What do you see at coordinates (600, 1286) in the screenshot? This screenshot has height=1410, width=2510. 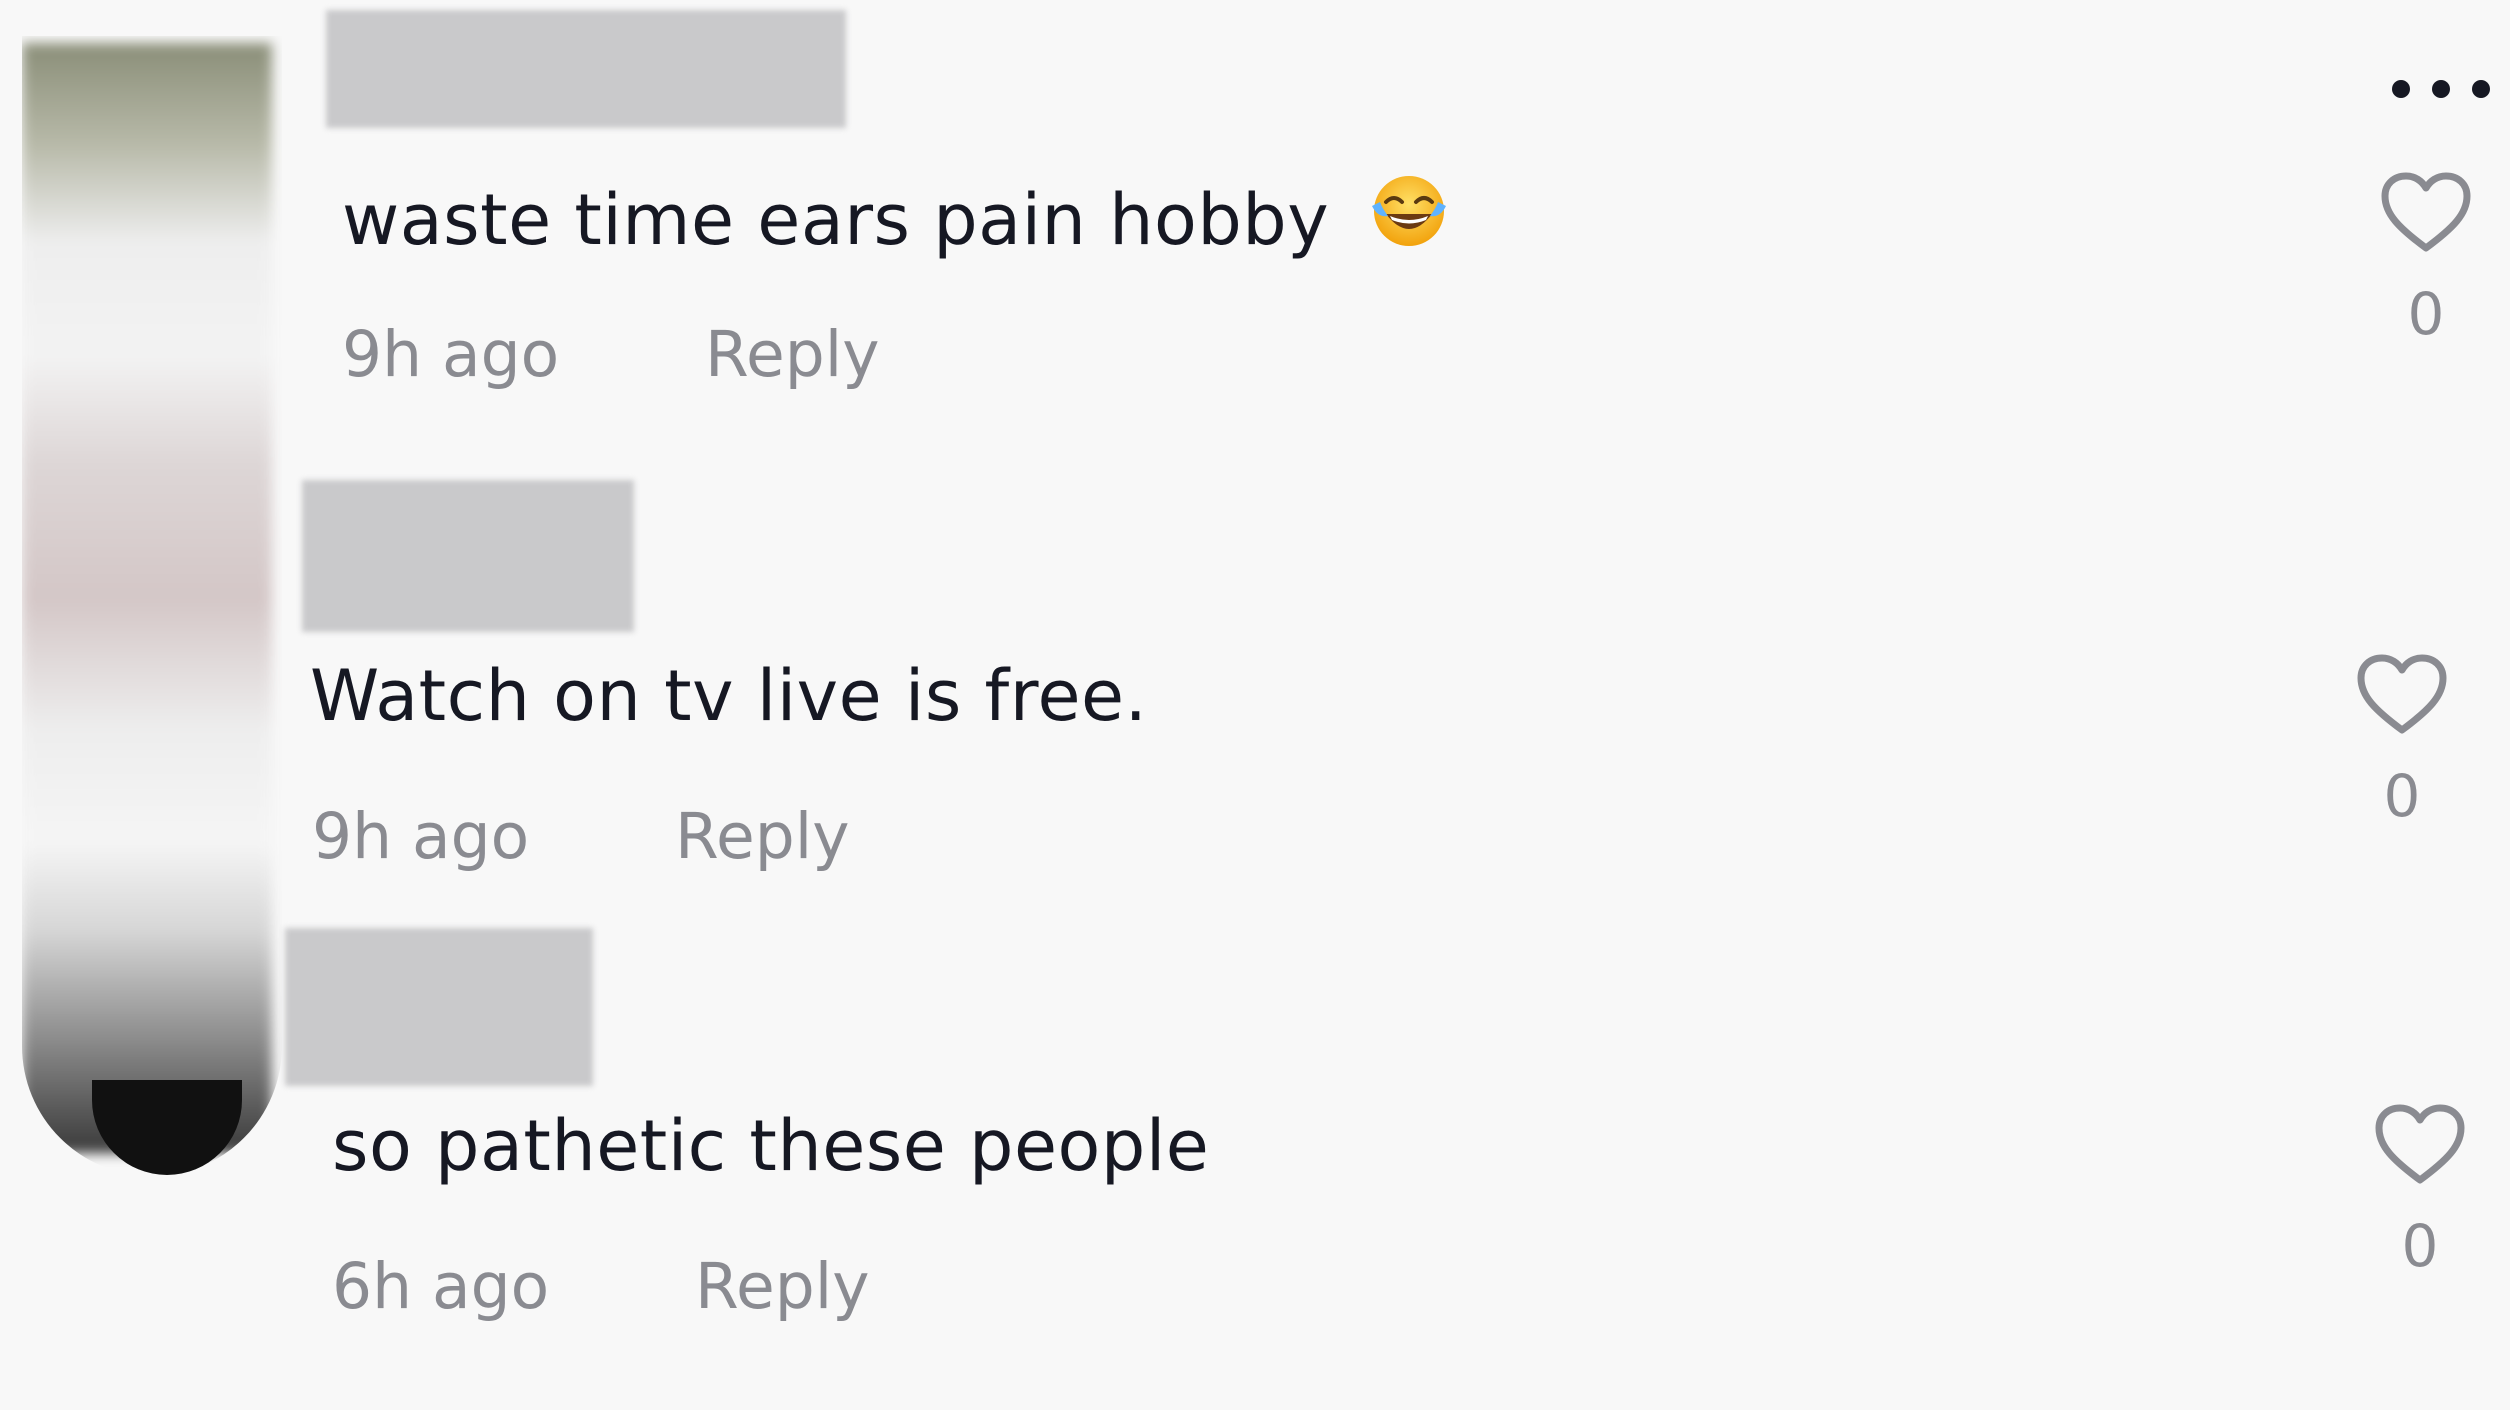 I see `comment-meta: 6h ago Reply` at bounding box center [600, 1286].